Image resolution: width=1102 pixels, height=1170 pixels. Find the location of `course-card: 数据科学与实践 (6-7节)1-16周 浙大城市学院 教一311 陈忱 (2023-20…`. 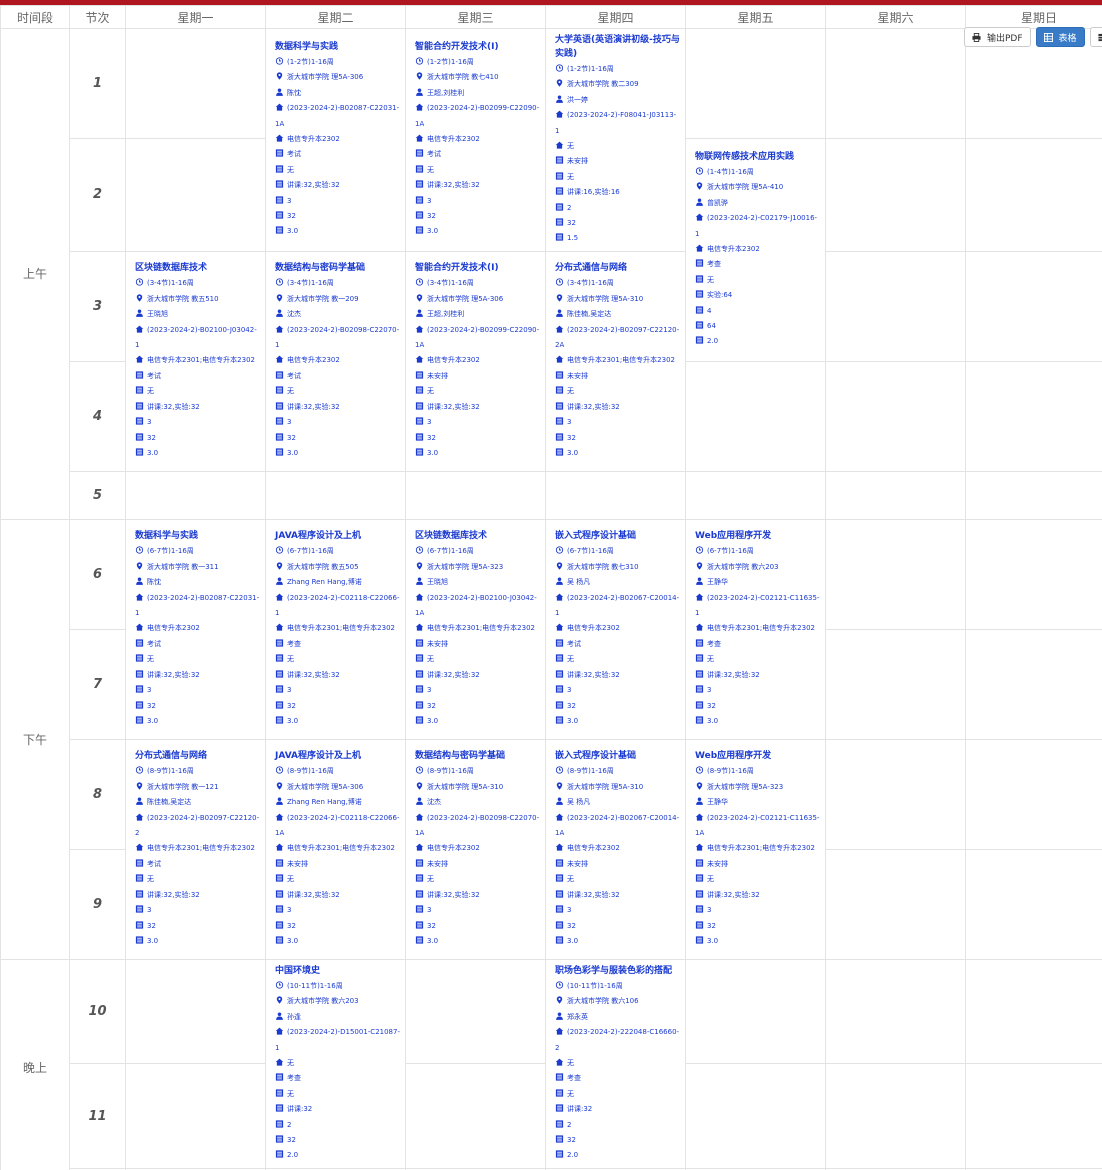

course-card: 数据科学与实践 (6-7节)1-16周 浙大城市学院 教一311 陈忱 (2023-20… is located at coordinates (196, 629).